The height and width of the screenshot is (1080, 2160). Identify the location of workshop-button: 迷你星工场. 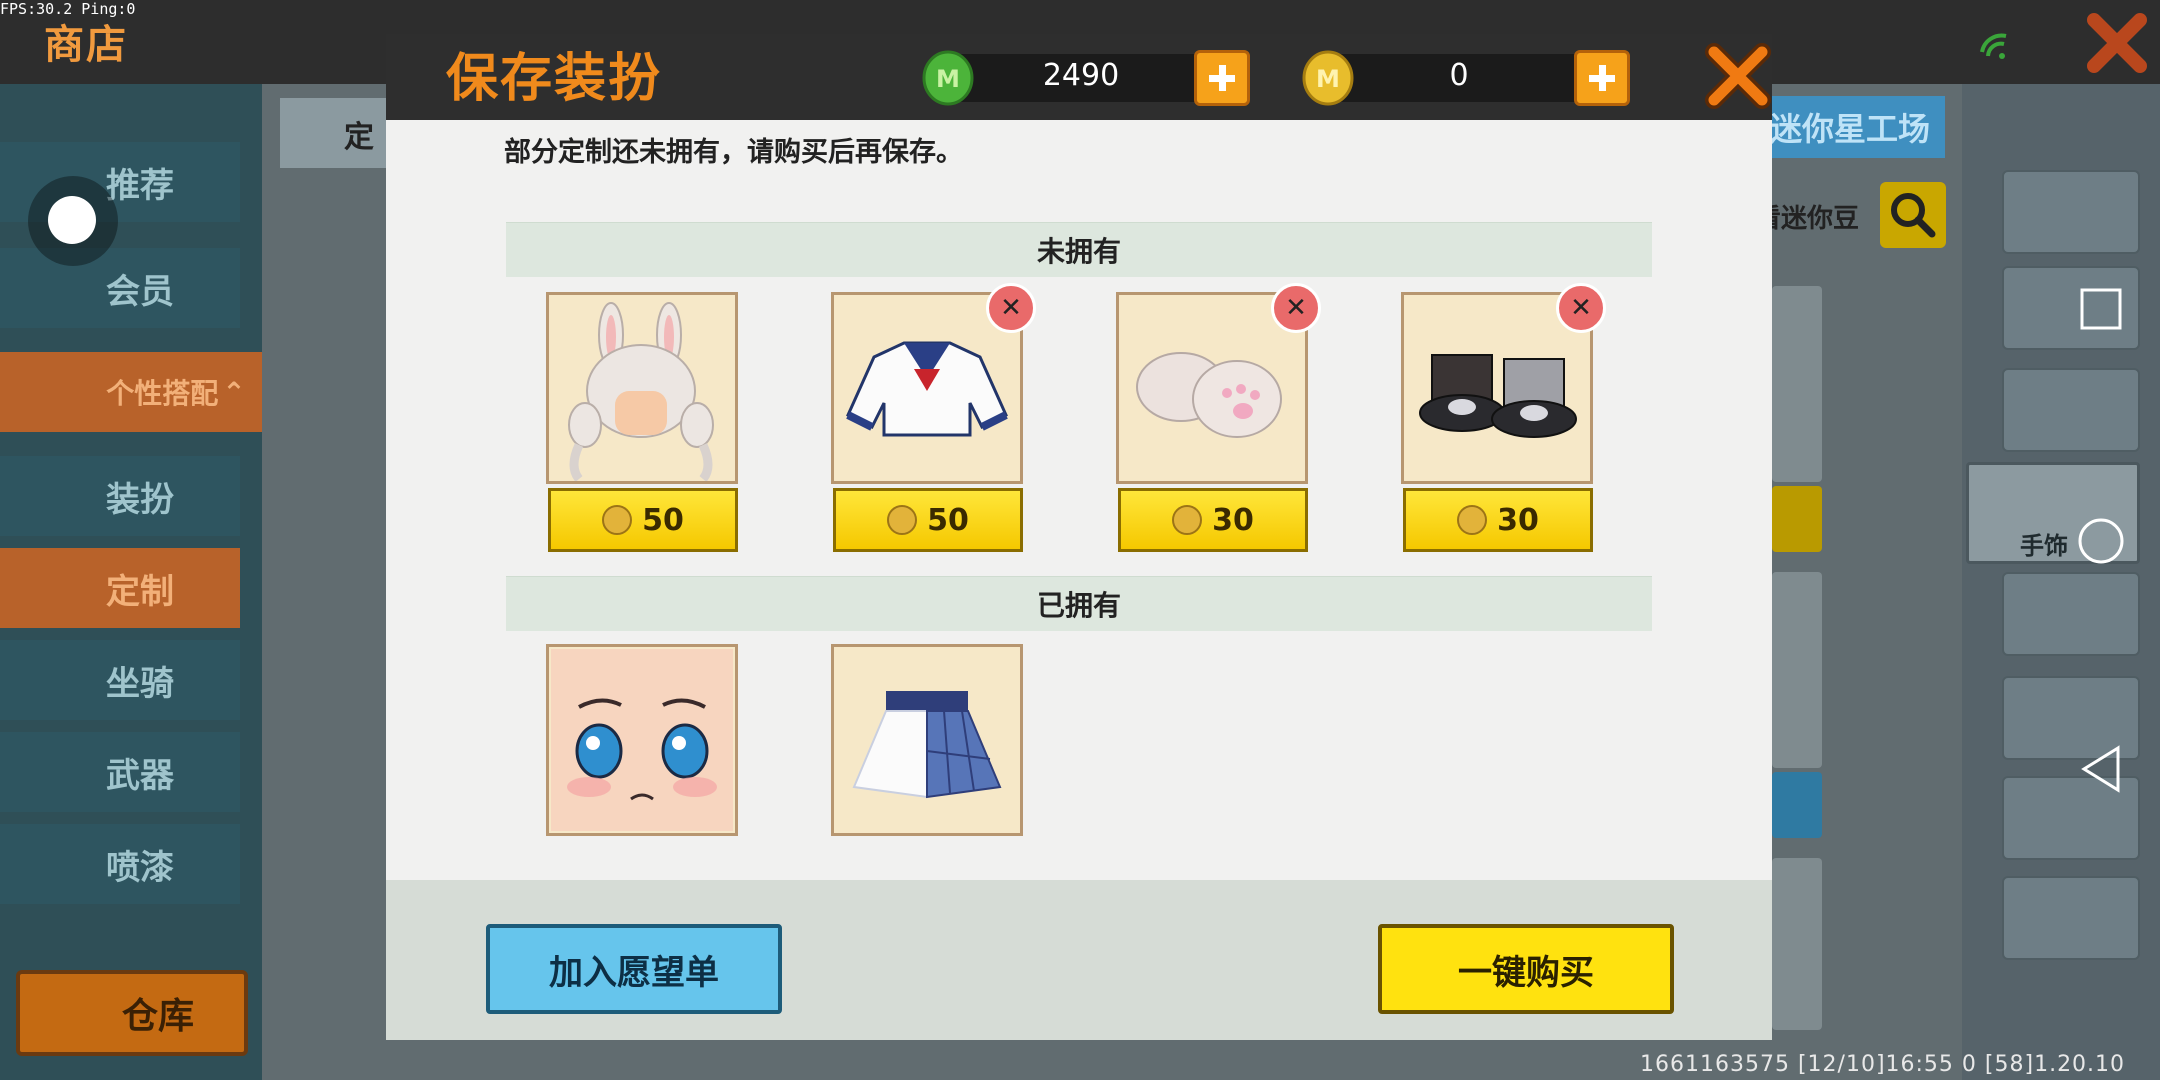
(1850, 127).